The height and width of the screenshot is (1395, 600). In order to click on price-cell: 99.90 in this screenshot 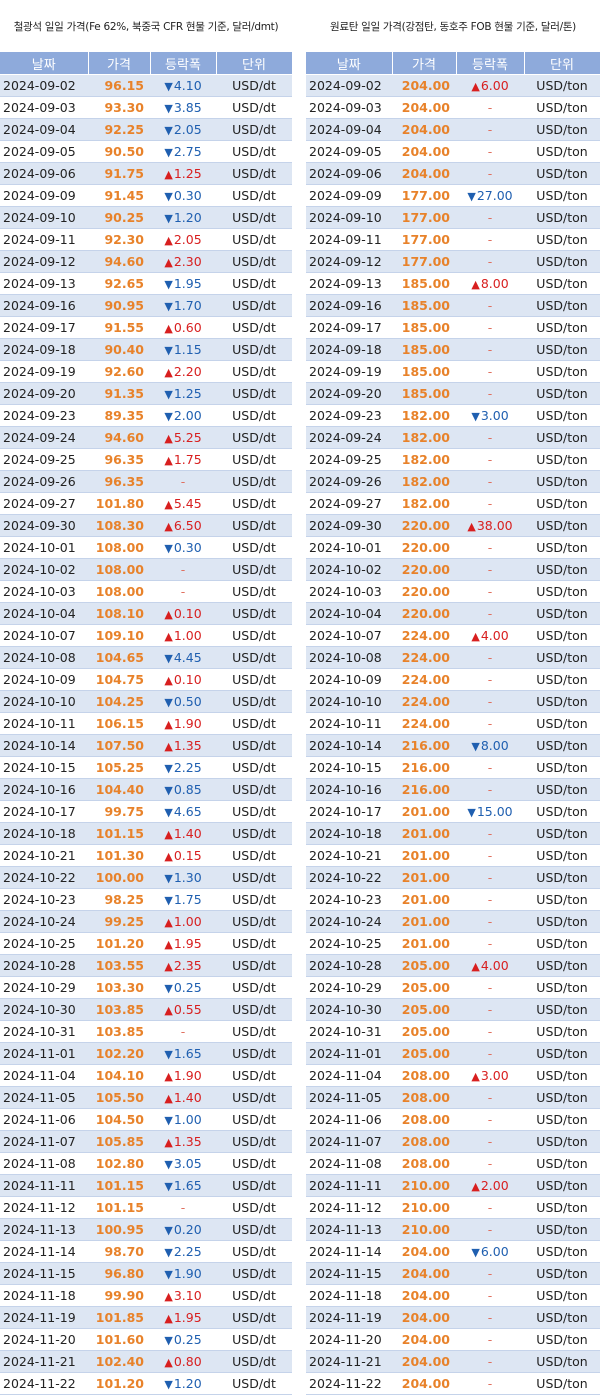, I will do `click(119, 1295)`.